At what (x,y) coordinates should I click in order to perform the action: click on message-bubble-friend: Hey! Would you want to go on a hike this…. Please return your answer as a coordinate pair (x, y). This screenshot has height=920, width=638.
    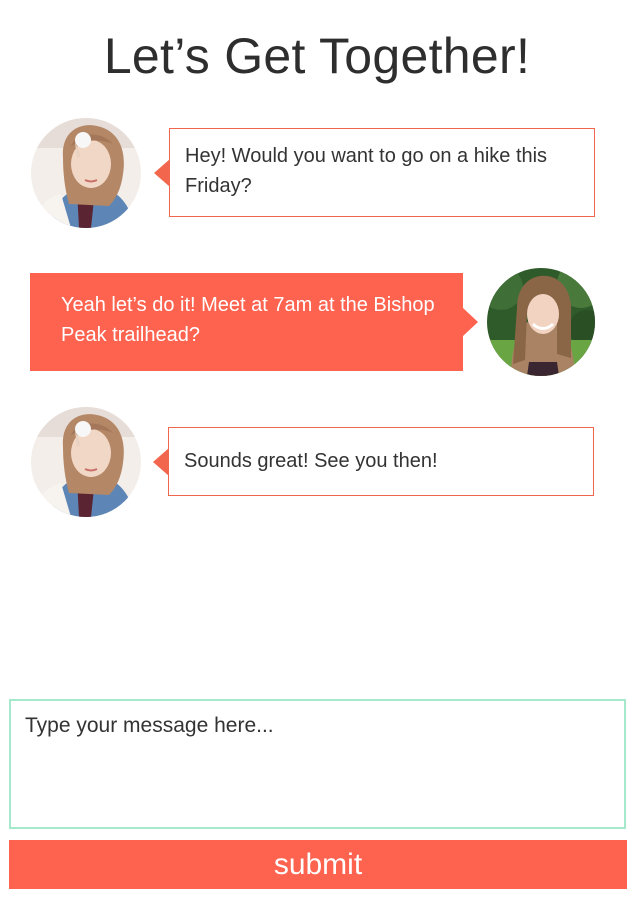
    Looking at the image, I should click on (374, 172).